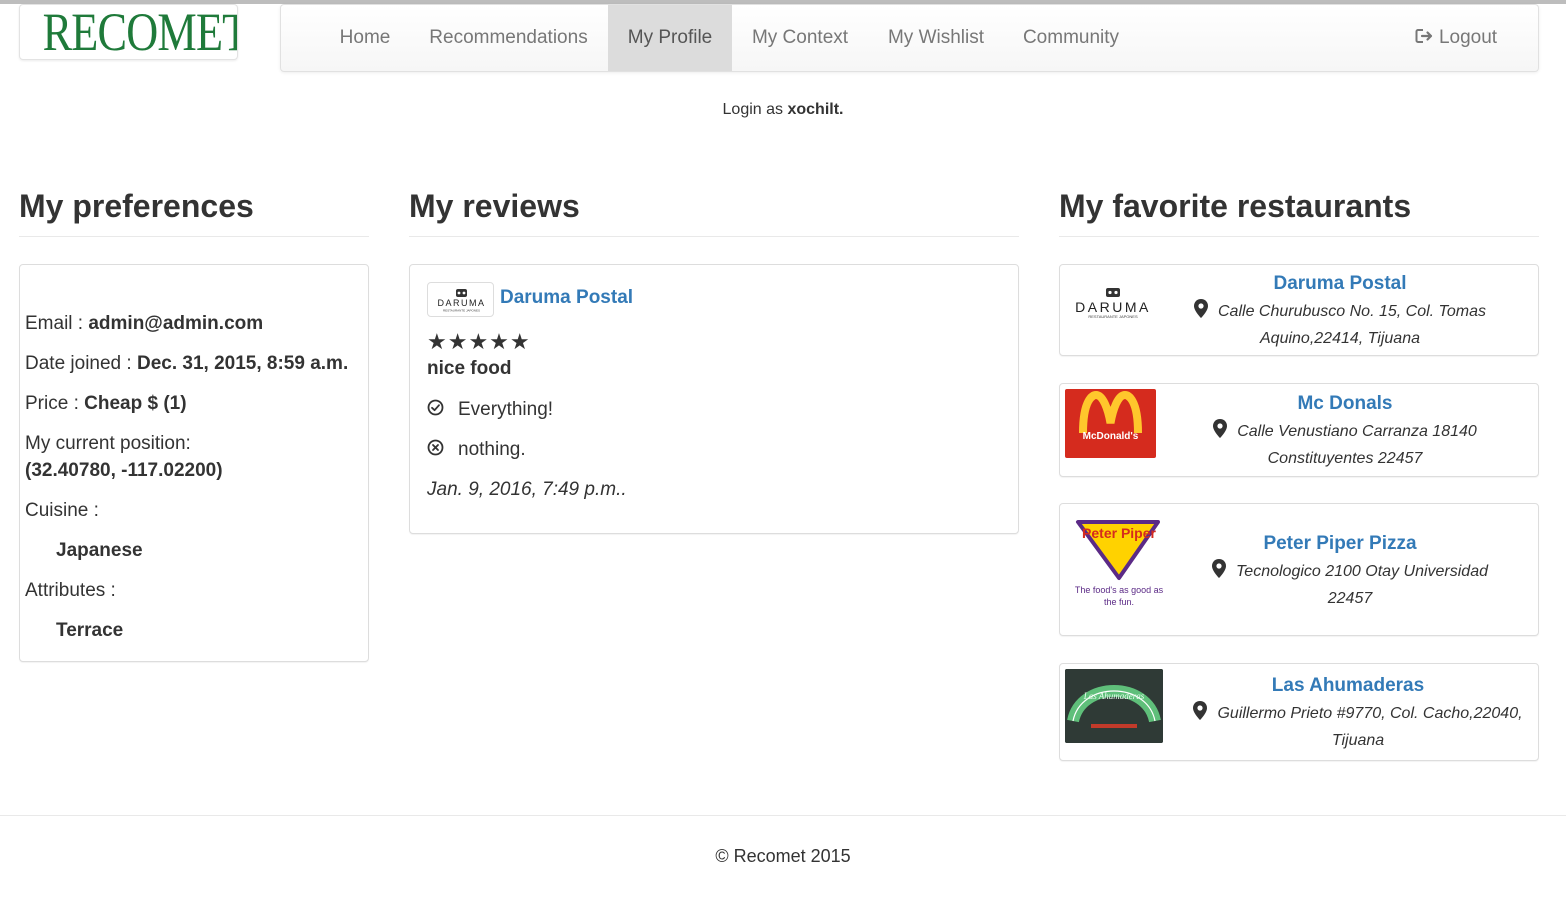 This screenshot has height=900, width=1566. I want to click on pref-email-label: Email :, so click(54, 323).